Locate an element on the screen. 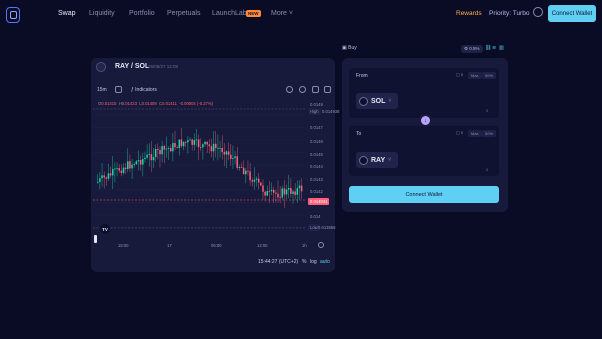 This screenshot has height=339, width=602. to-token-select: RAY ˅ is located at coordinates (377, 160).